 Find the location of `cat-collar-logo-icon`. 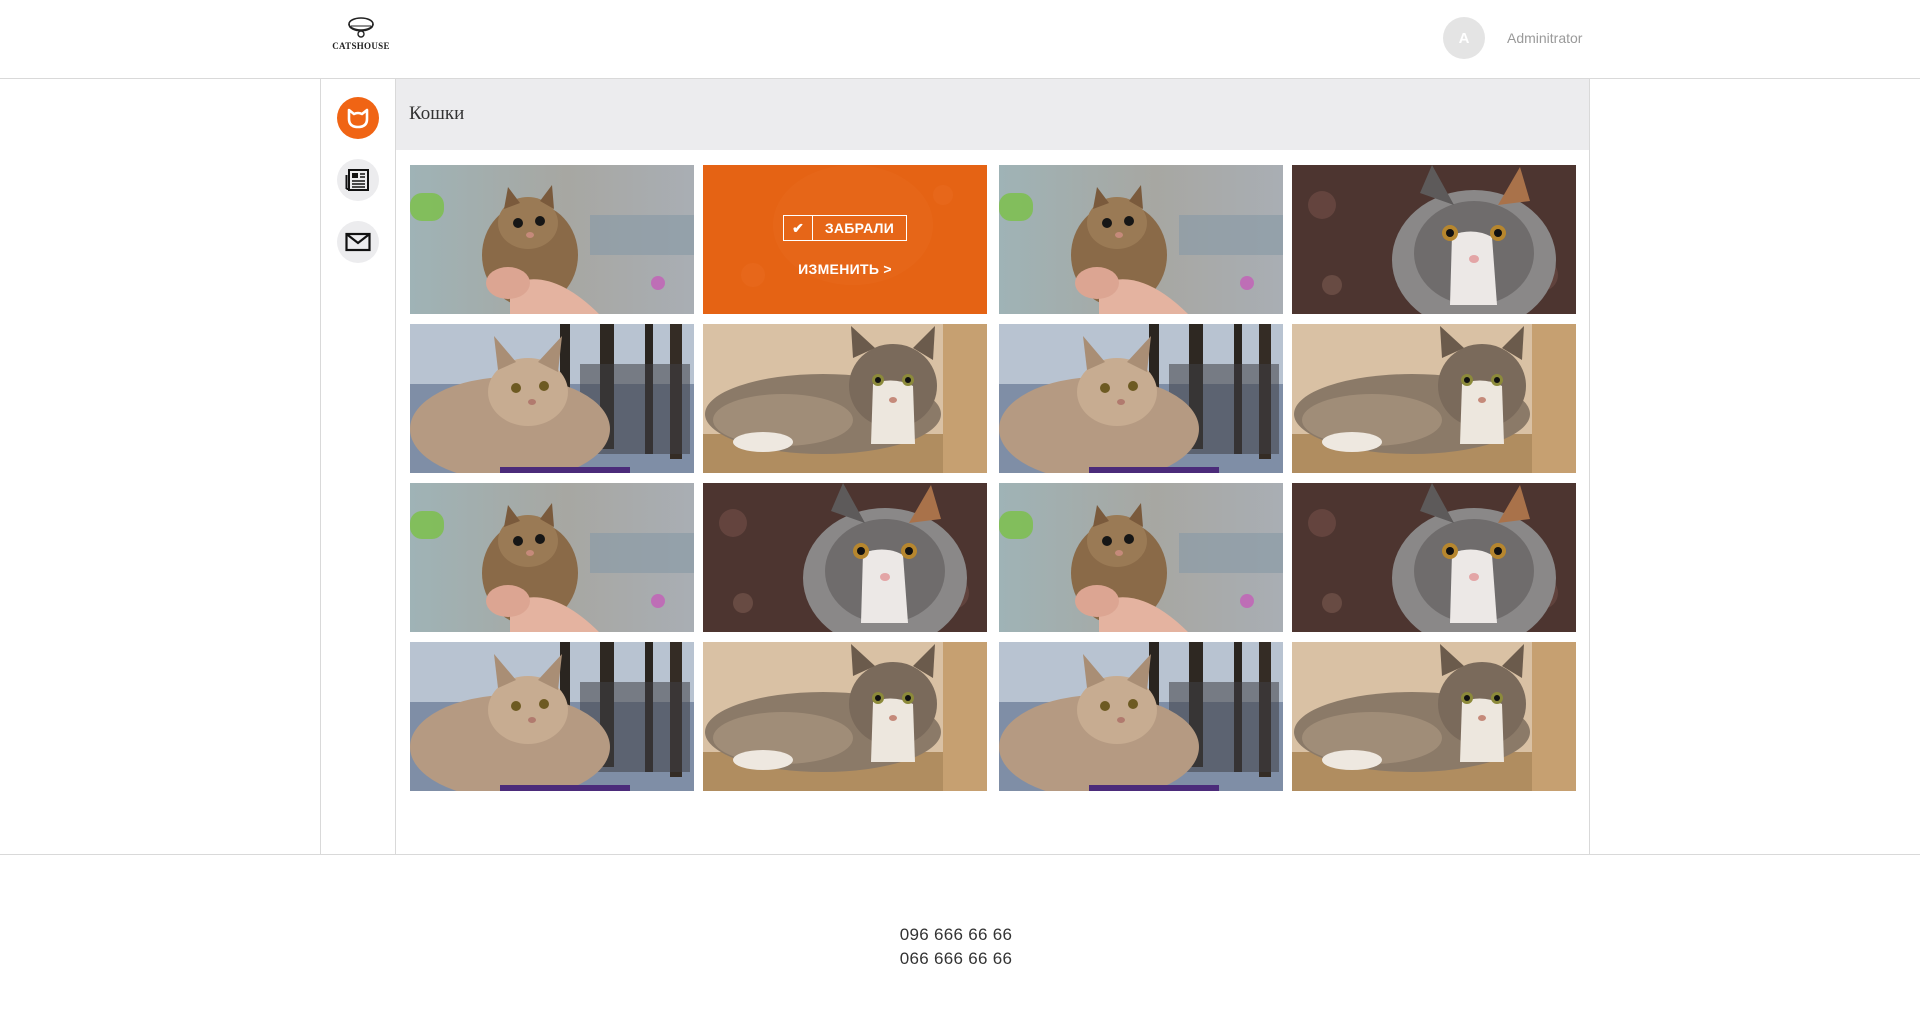

cat-collar-logo-icon is located at coordinates (361, 27).